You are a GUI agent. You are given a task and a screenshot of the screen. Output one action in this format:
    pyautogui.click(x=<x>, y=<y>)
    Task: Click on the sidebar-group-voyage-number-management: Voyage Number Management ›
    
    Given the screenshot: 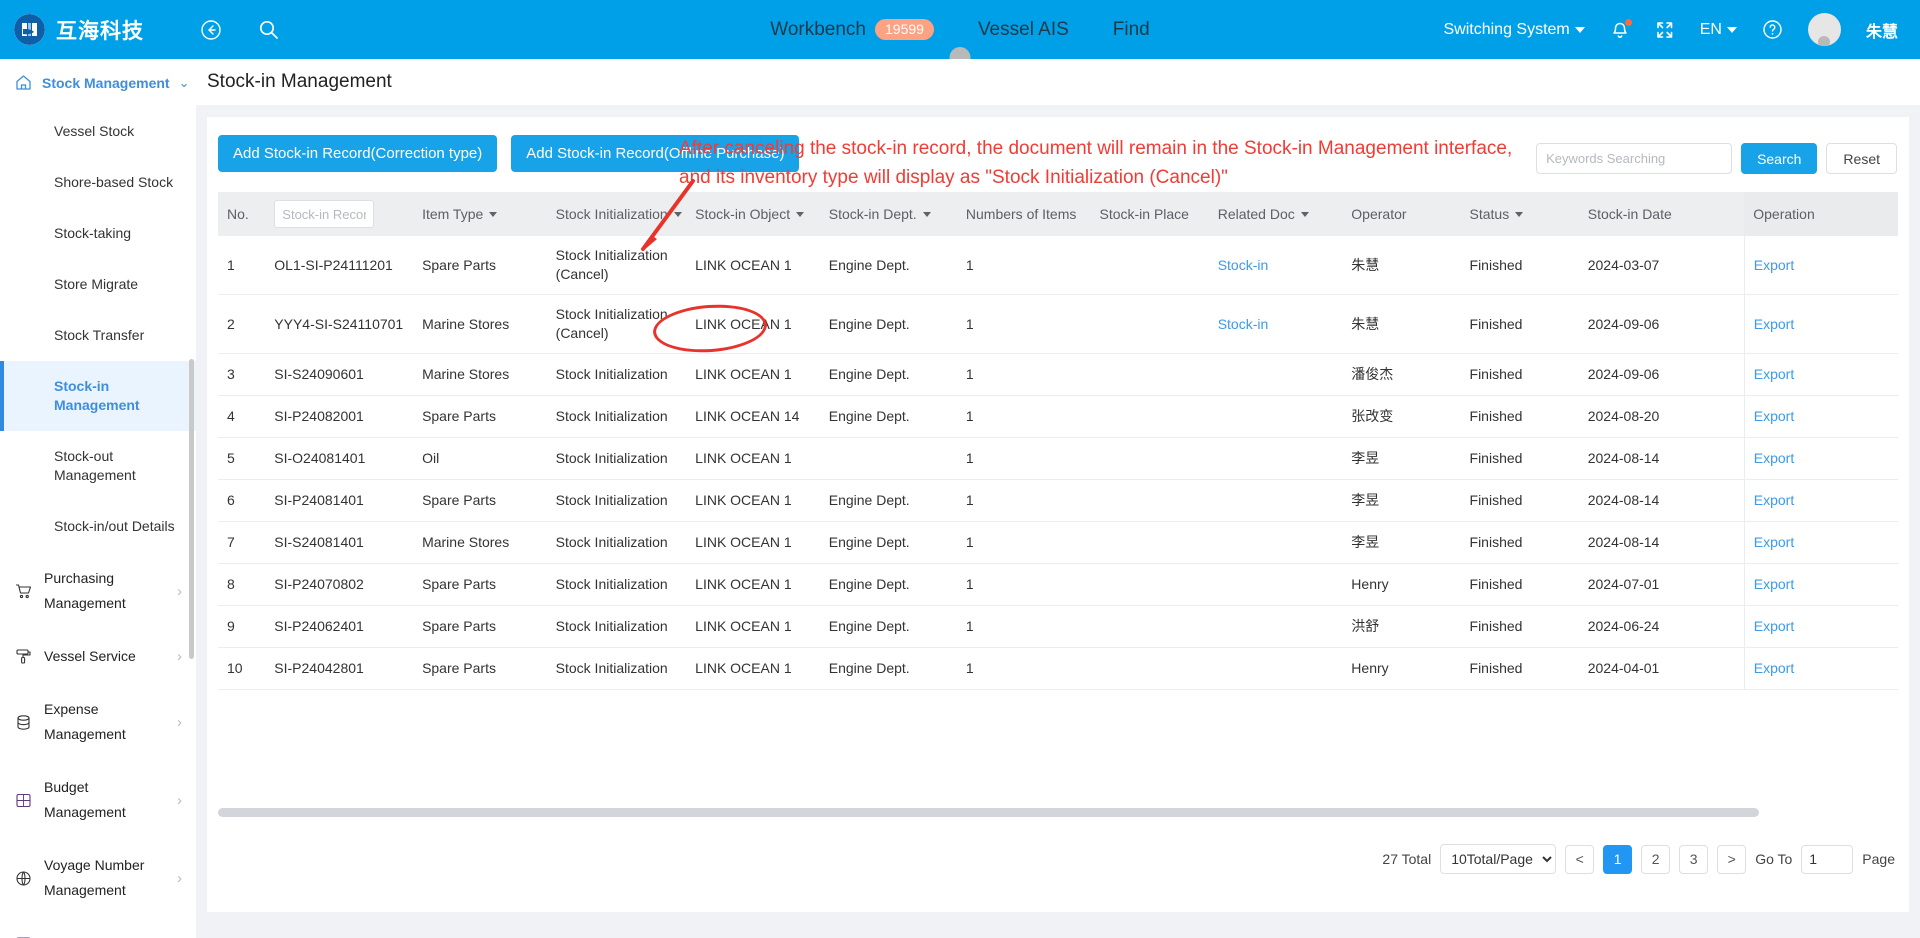 What is the action you would take?
    pyautogui.click(x=98, y=878)
    